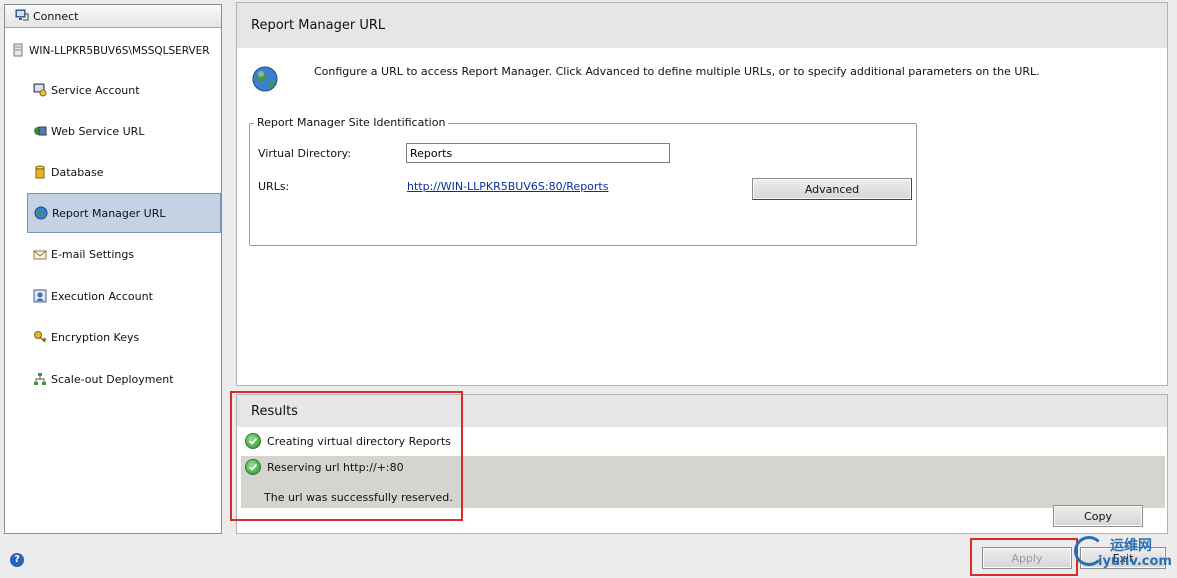 Image resolution: width=1177 pixels, height=578 pixels. What do you see at coordinates (98, 131) in the screenshot?
I see `nav-item-label: Web Service URL` at bounding box center [98, 131].